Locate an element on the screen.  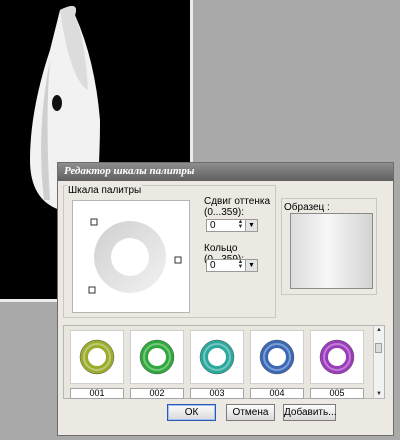
palette-ring-center is located at coordinates (130, 257).